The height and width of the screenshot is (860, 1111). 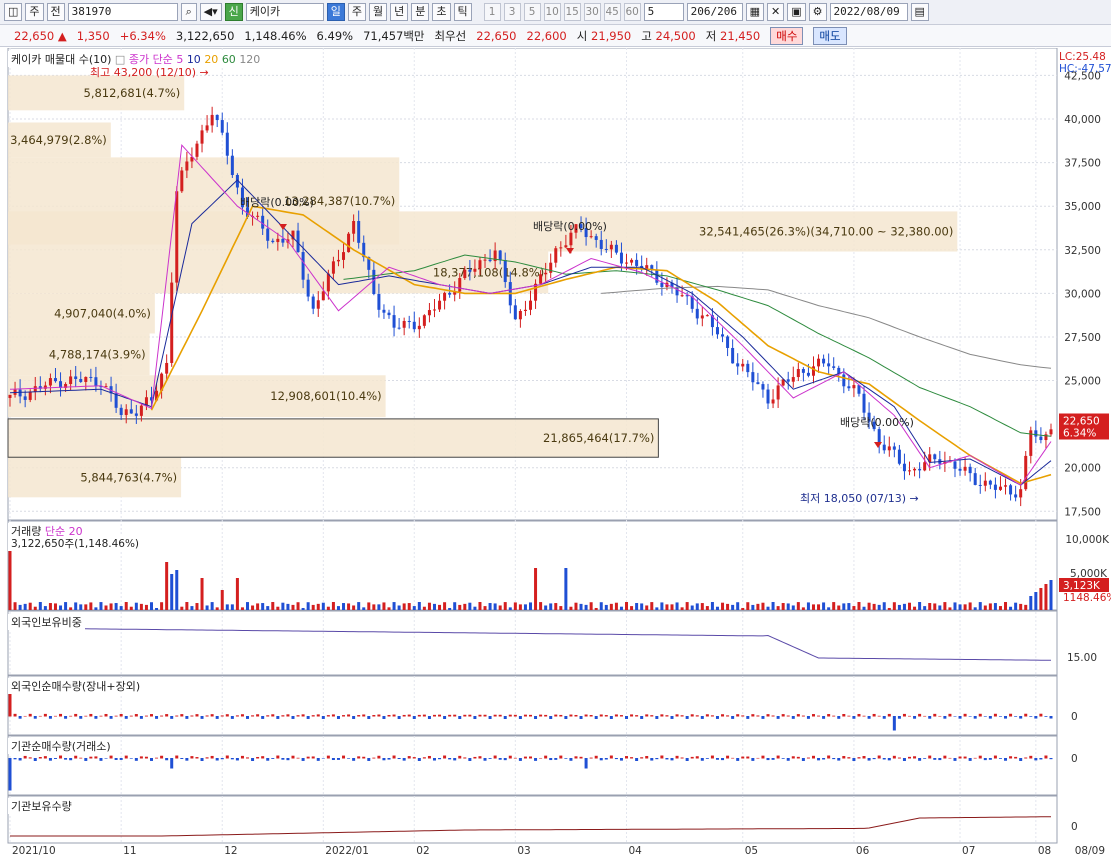 I want to click on new-badge: 신, so click(x=233, y=12).